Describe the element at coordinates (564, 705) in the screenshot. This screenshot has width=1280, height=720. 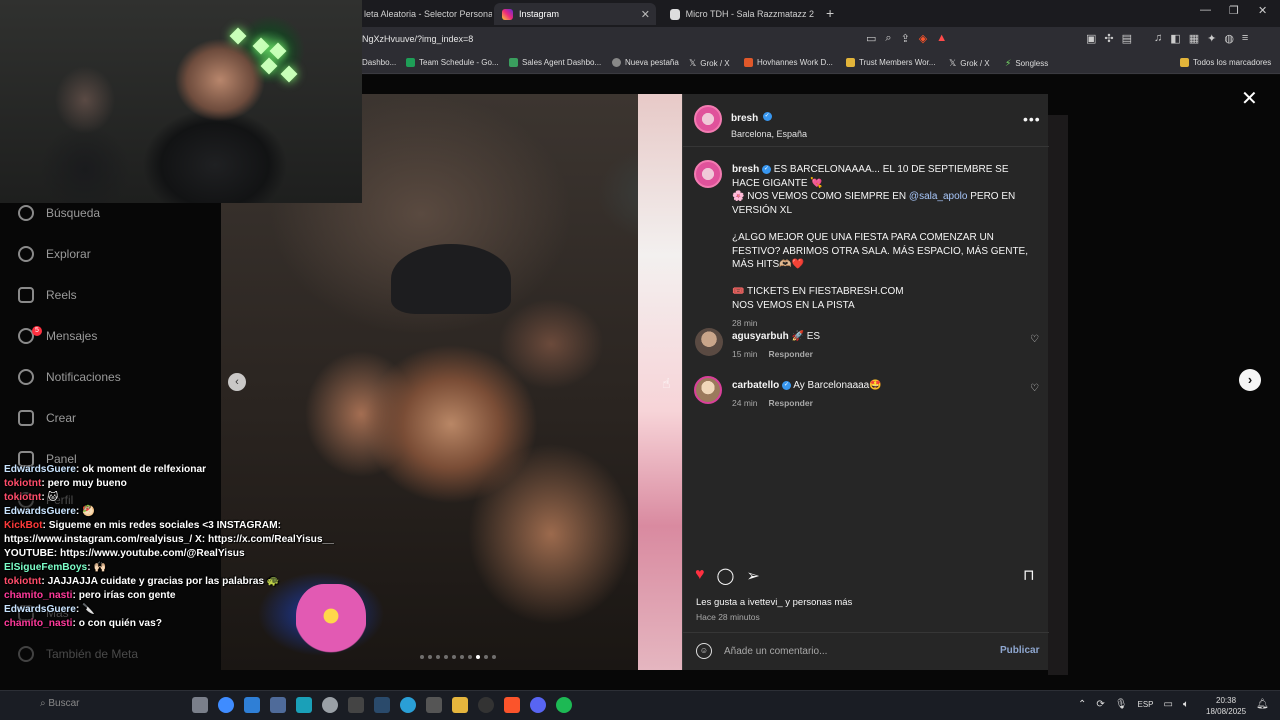
I see `spotify-icon` at that location.